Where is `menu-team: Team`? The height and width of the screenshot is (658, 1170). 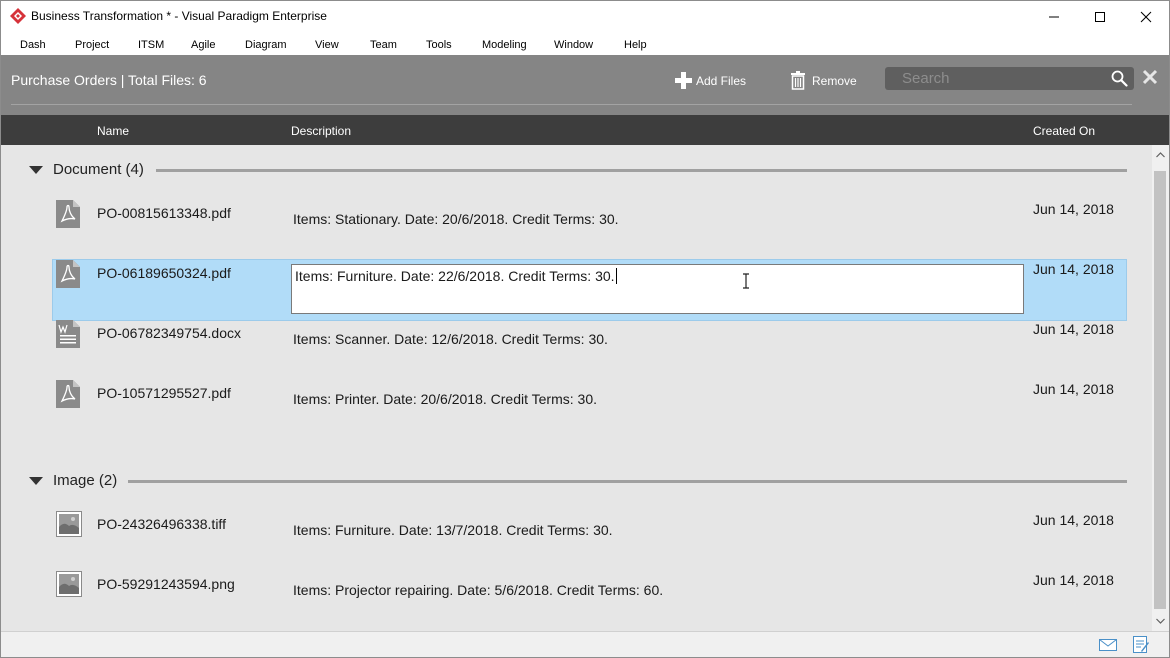
menu-team: Team is located at coordinates (383, 45).